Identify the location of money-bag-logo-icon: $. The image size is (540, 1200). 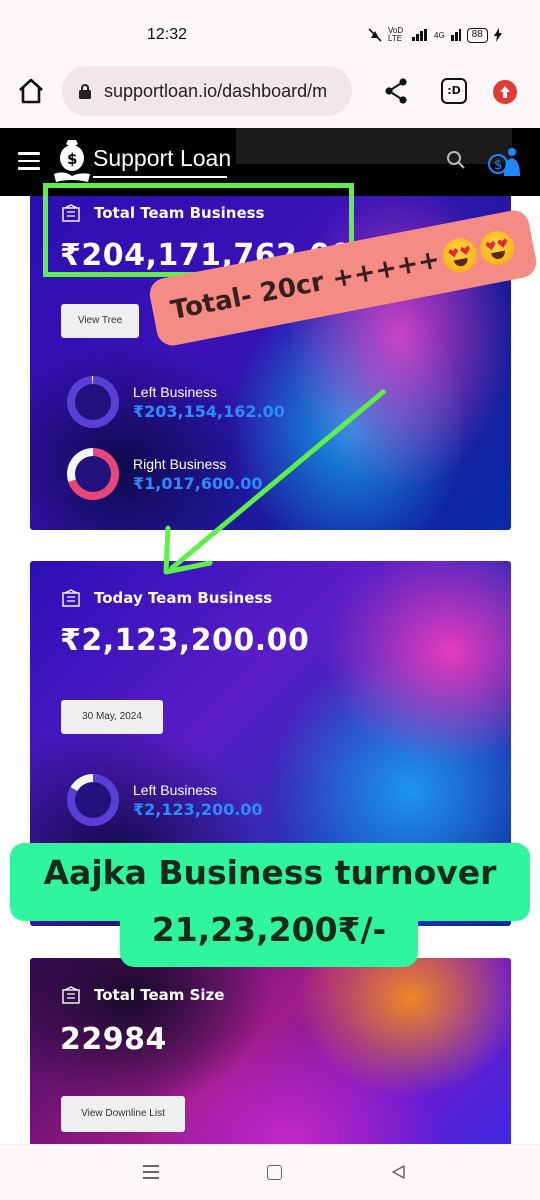
(72, 161).